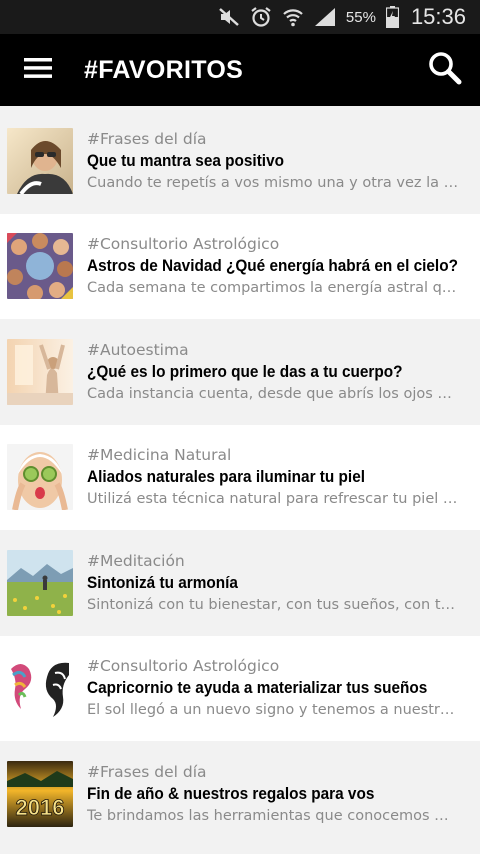 Image resolution: width=480 pixels, height=854 pixels. I want to click on woman-smiling-sunglasses-thumbnail, so click(40, 160).